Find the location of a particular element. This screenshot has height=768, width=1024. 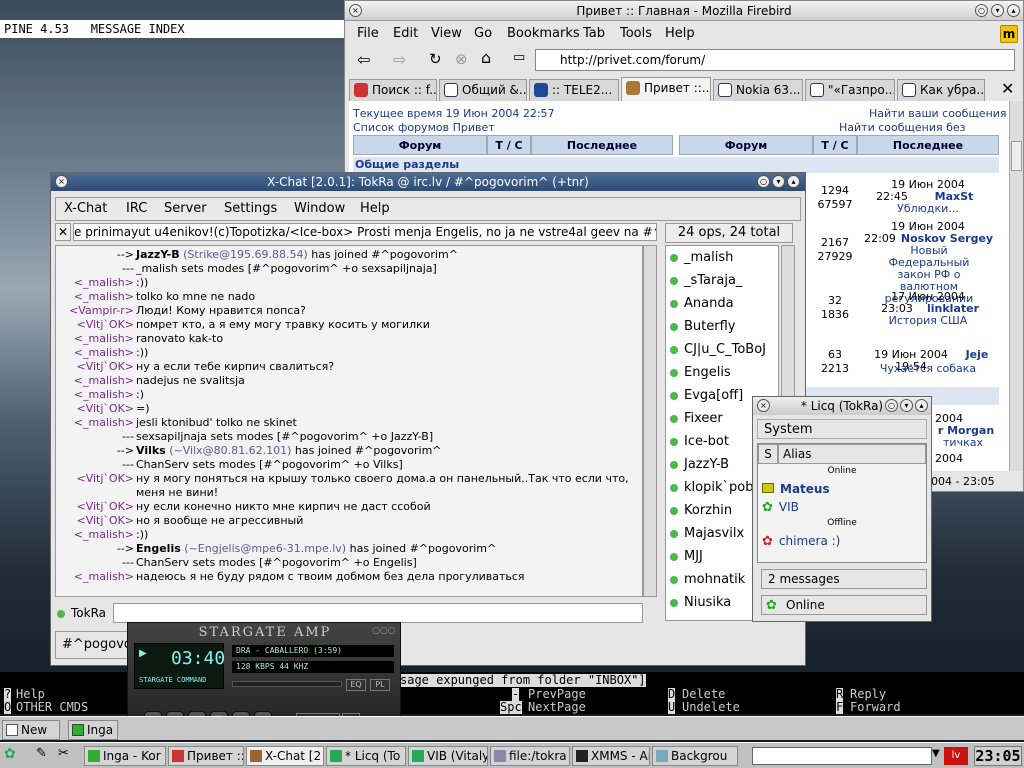

window-controls-icon: ○○○ is located at coordinates (384, 631).